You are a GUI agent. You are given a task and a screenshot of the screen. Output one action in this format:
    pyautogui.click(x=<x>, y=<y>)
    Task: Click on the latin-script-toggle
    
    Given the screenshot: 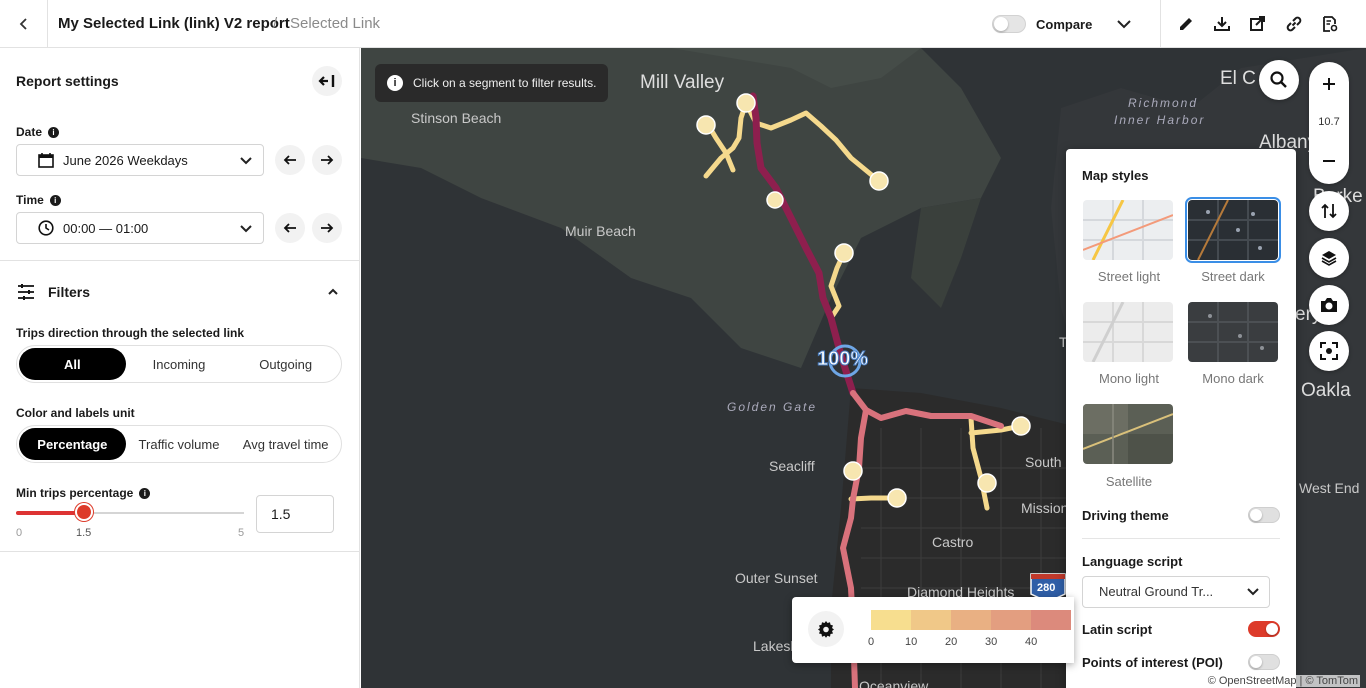 What is the action you would take?
    pyautogui.click(x=1264, y=629)
    